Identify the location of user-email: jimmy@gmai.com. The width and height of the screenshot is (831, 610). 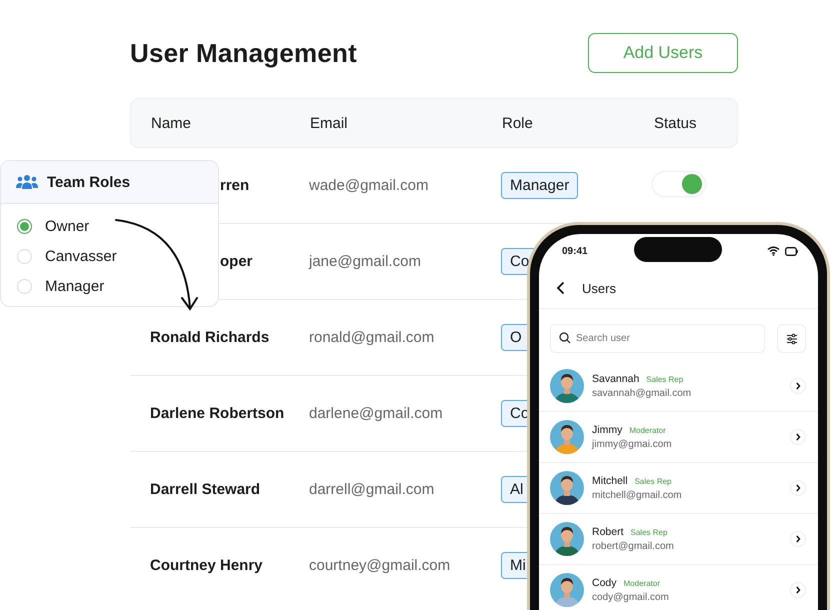
(632, 444).